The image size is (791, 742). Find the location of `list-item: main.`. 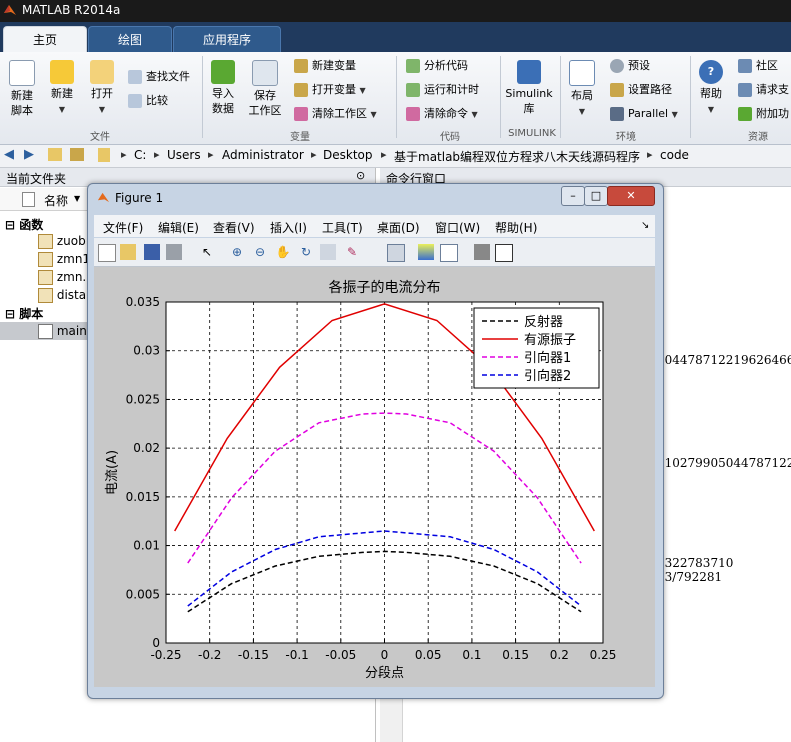

list-item: main. is located at coordinates (64, 331).